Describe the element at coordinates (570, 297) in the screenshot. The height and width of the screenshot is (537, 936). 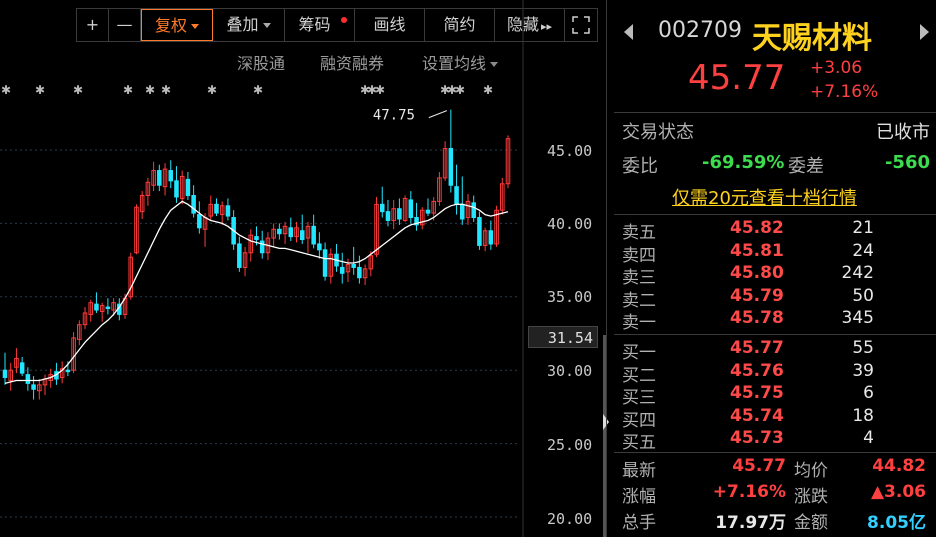
I see `y-tick-label: 35.00` at that location.